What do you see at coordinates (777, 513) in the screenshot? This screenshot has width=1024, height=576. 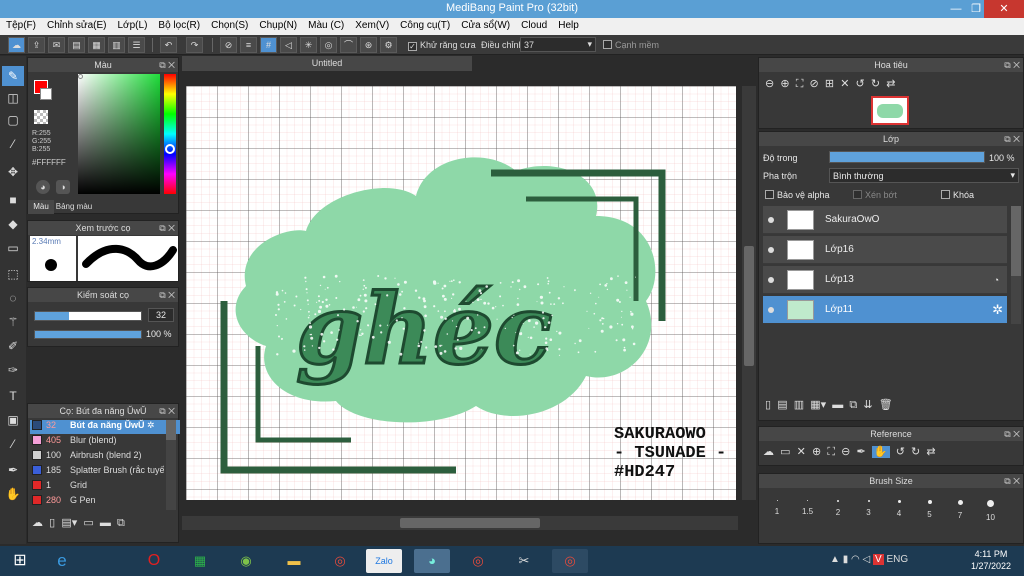 I see `brush-size-option: 1` at bounding box center [777, 513].